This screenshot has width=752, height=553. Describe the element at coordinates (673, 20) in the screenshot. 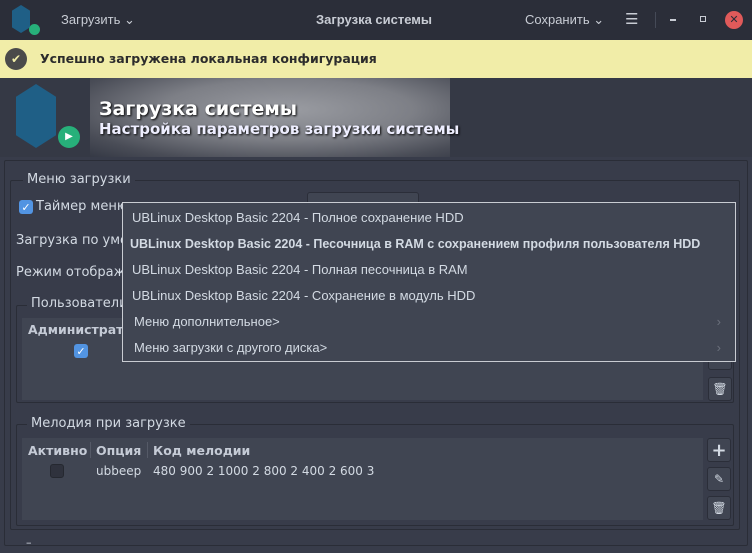

I see `minimize-icon` at that location.